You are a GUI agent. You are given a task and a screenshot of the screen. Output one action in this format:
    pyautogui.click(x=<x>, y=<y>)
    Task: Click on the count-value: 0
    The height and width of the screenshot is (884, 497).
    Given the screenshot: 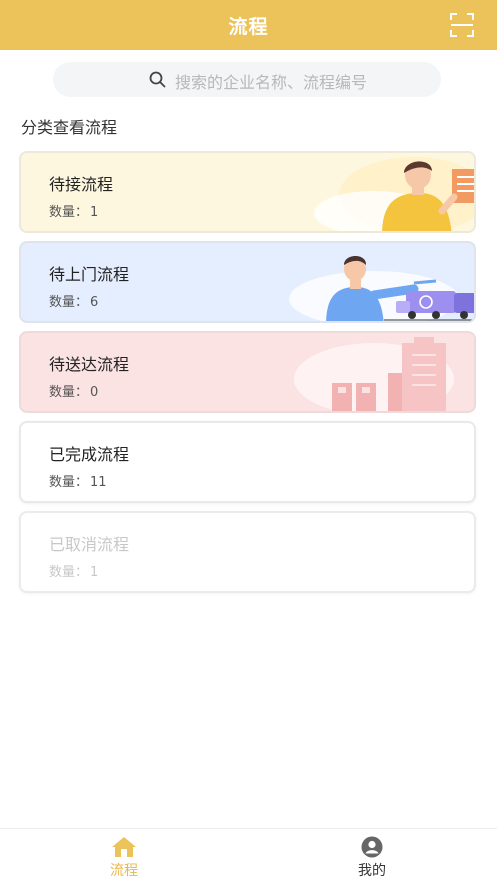 What is the action you would take?
    pyautogui.click(x=94, y=392)
    